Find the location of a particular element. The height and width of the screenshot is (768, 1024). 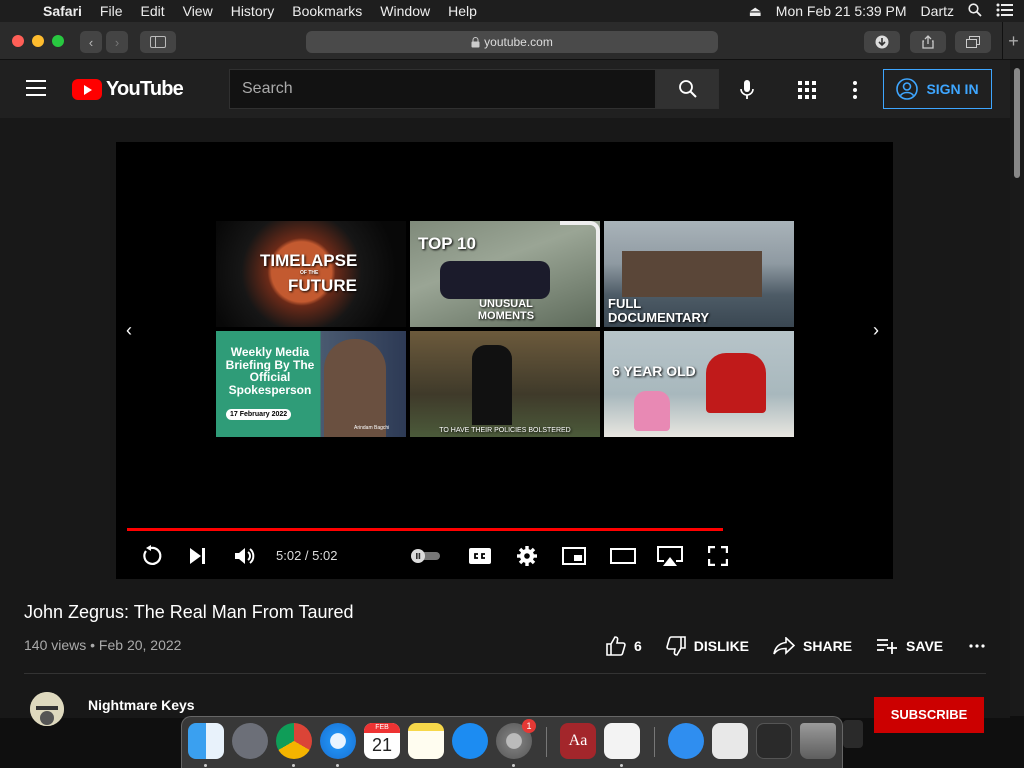

minimize-window-button is located at coordinates (38, 41).